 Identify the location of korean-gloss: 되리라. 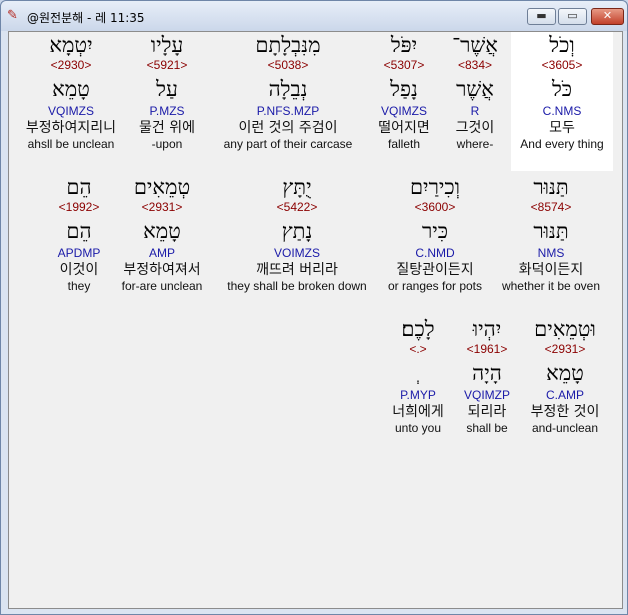
(487, 412).